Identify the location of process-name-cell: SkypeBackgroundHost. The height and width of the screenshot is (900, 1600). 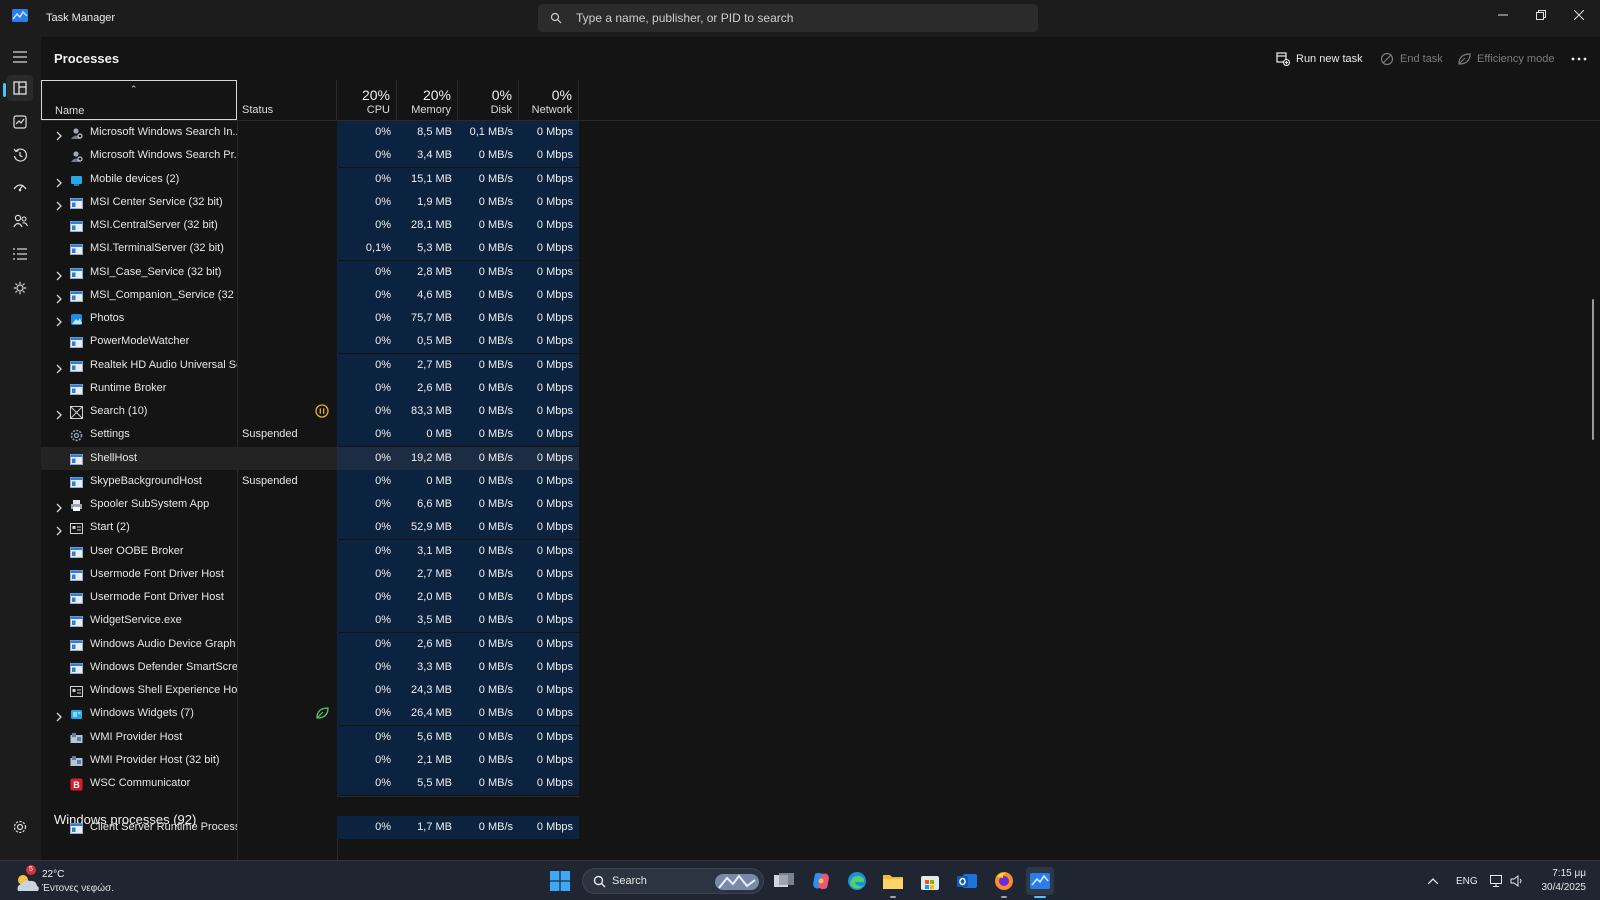
(139, 481).